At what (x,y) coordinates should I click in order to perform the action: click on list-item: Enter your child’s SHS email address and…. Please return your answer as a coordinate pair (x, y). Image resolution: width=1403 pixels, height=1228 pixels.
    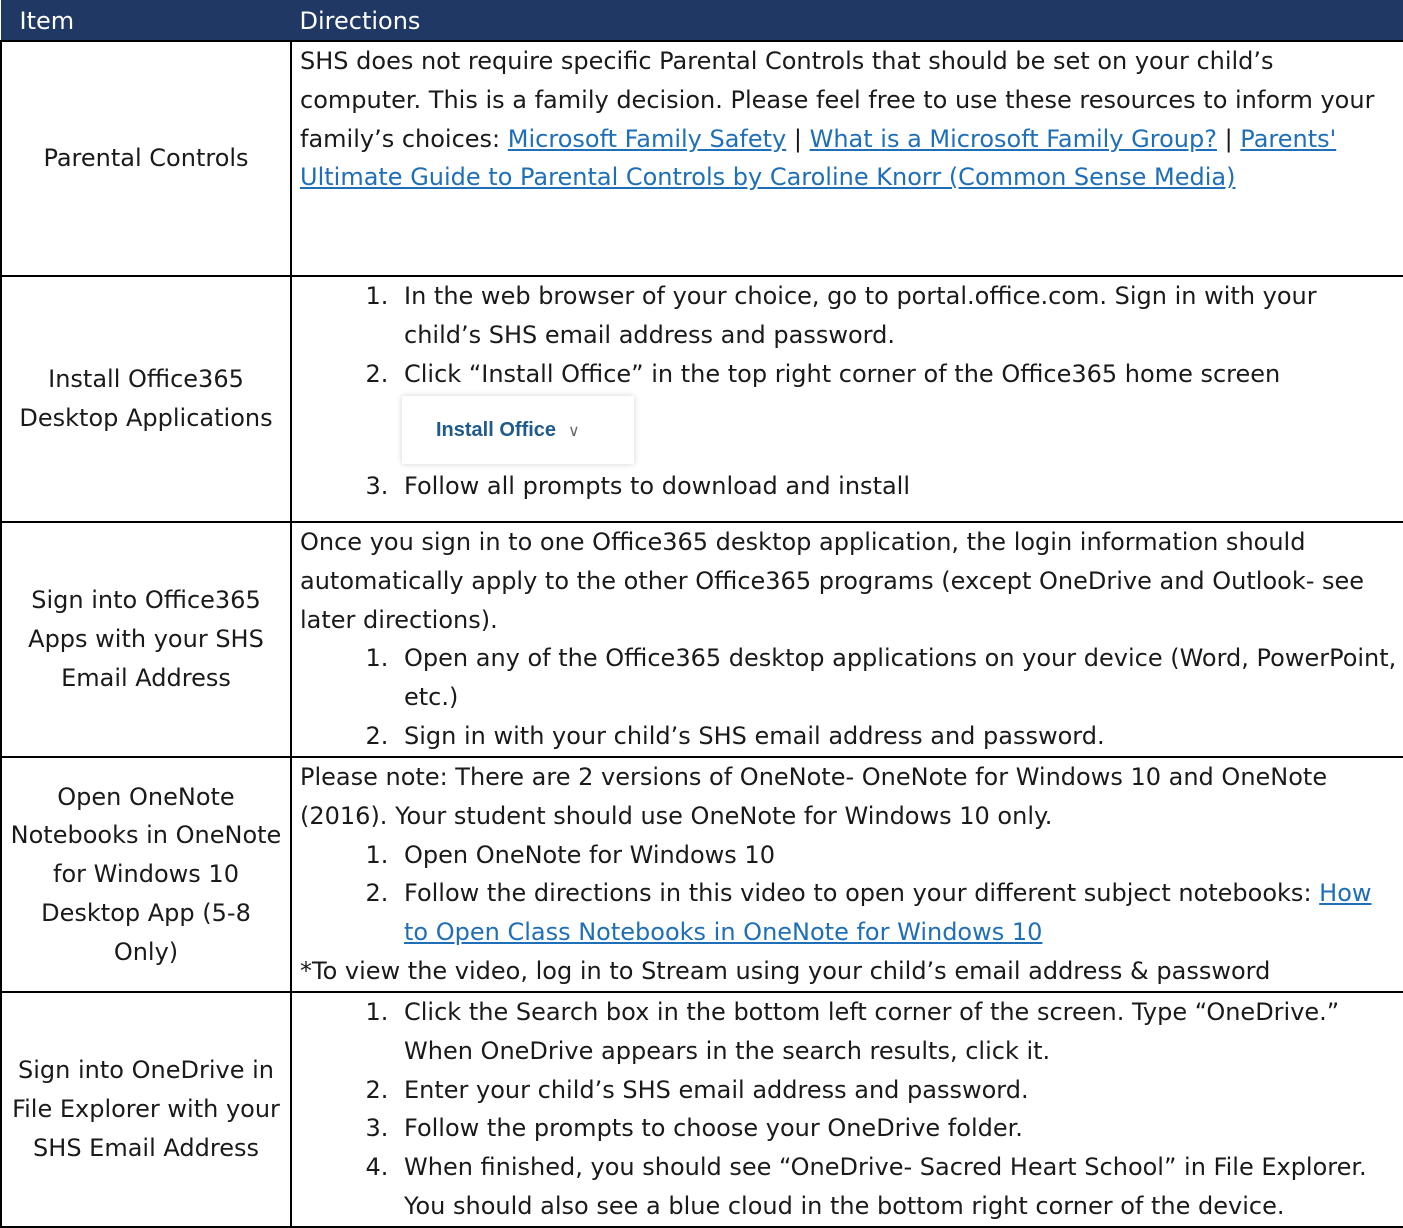
    Looking at the image, I should click on (896, 1090).